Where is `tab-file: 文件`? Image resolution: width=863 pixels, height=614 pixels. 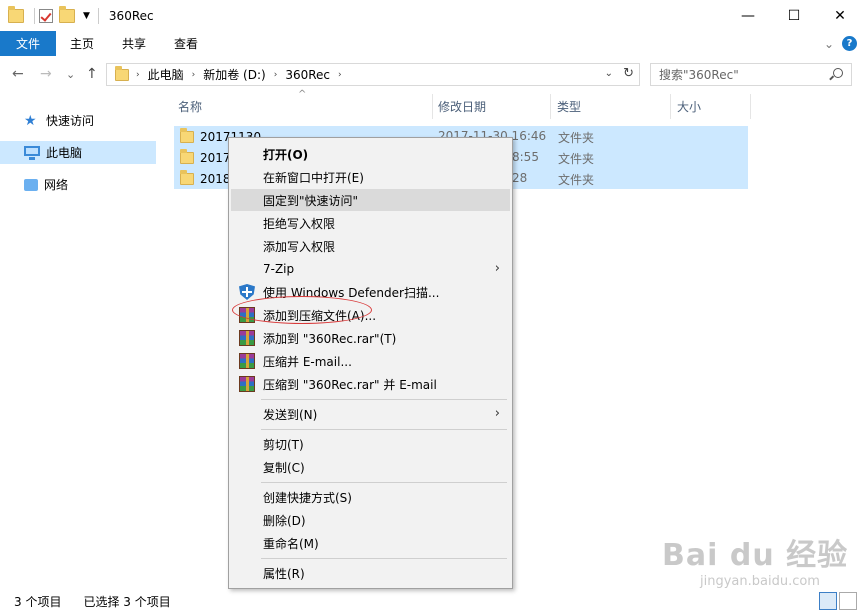 tab-file: 文件 is located at coordinates (28, 43).